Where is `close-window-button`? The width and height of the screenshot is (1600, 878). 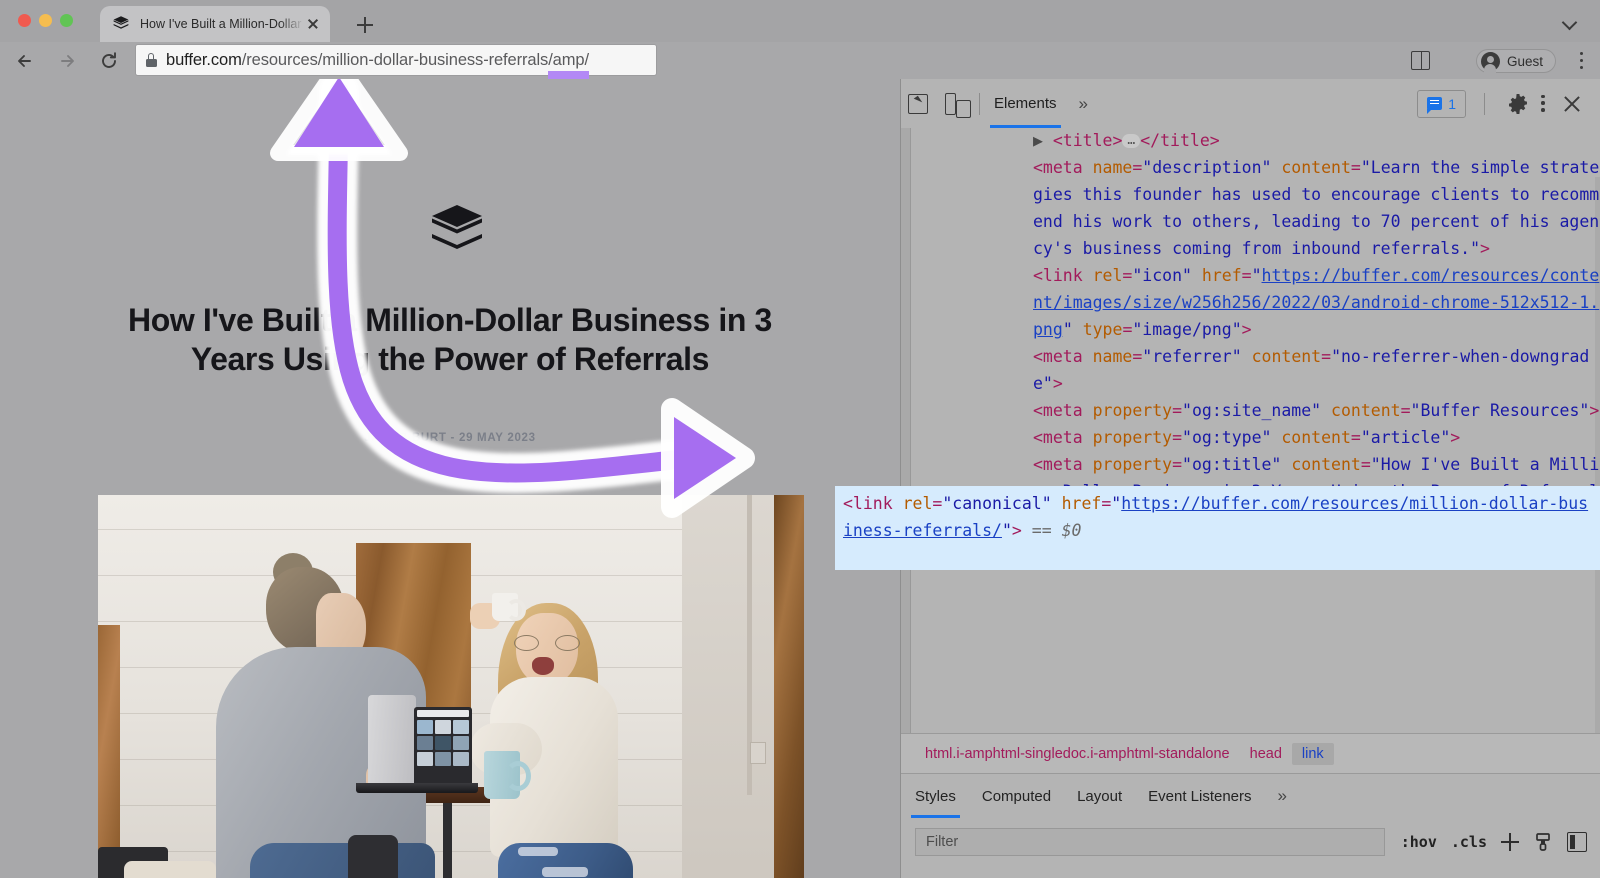
close-window-button is located at coordinates (24, 20).